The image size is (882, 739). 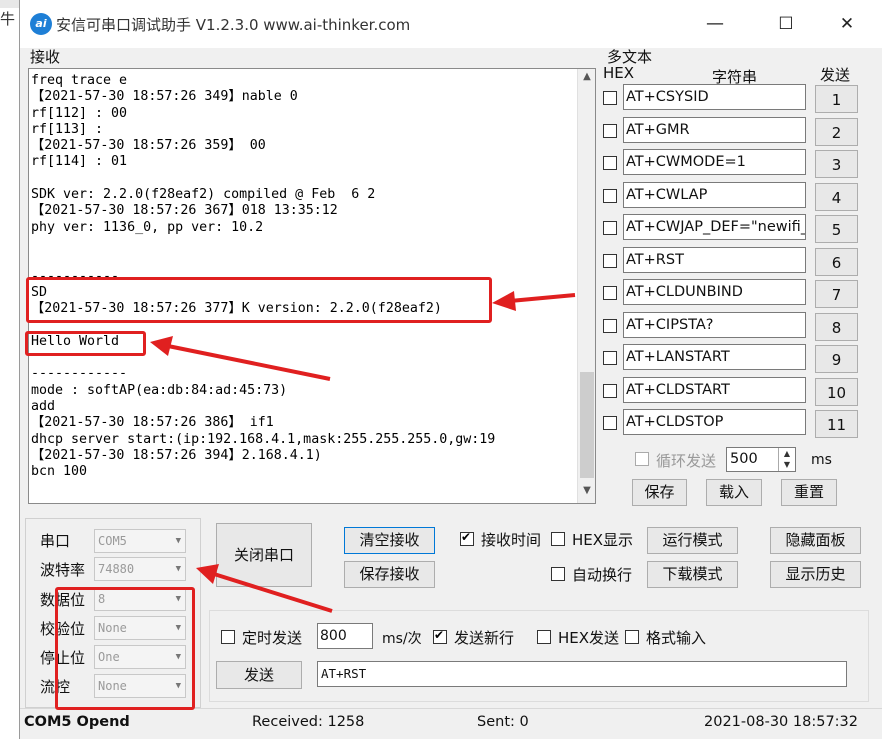 What do you see at coordinates (836, 229) in the screenshot?
I see `send-row-button: 5` at bounding box center [836, 229].